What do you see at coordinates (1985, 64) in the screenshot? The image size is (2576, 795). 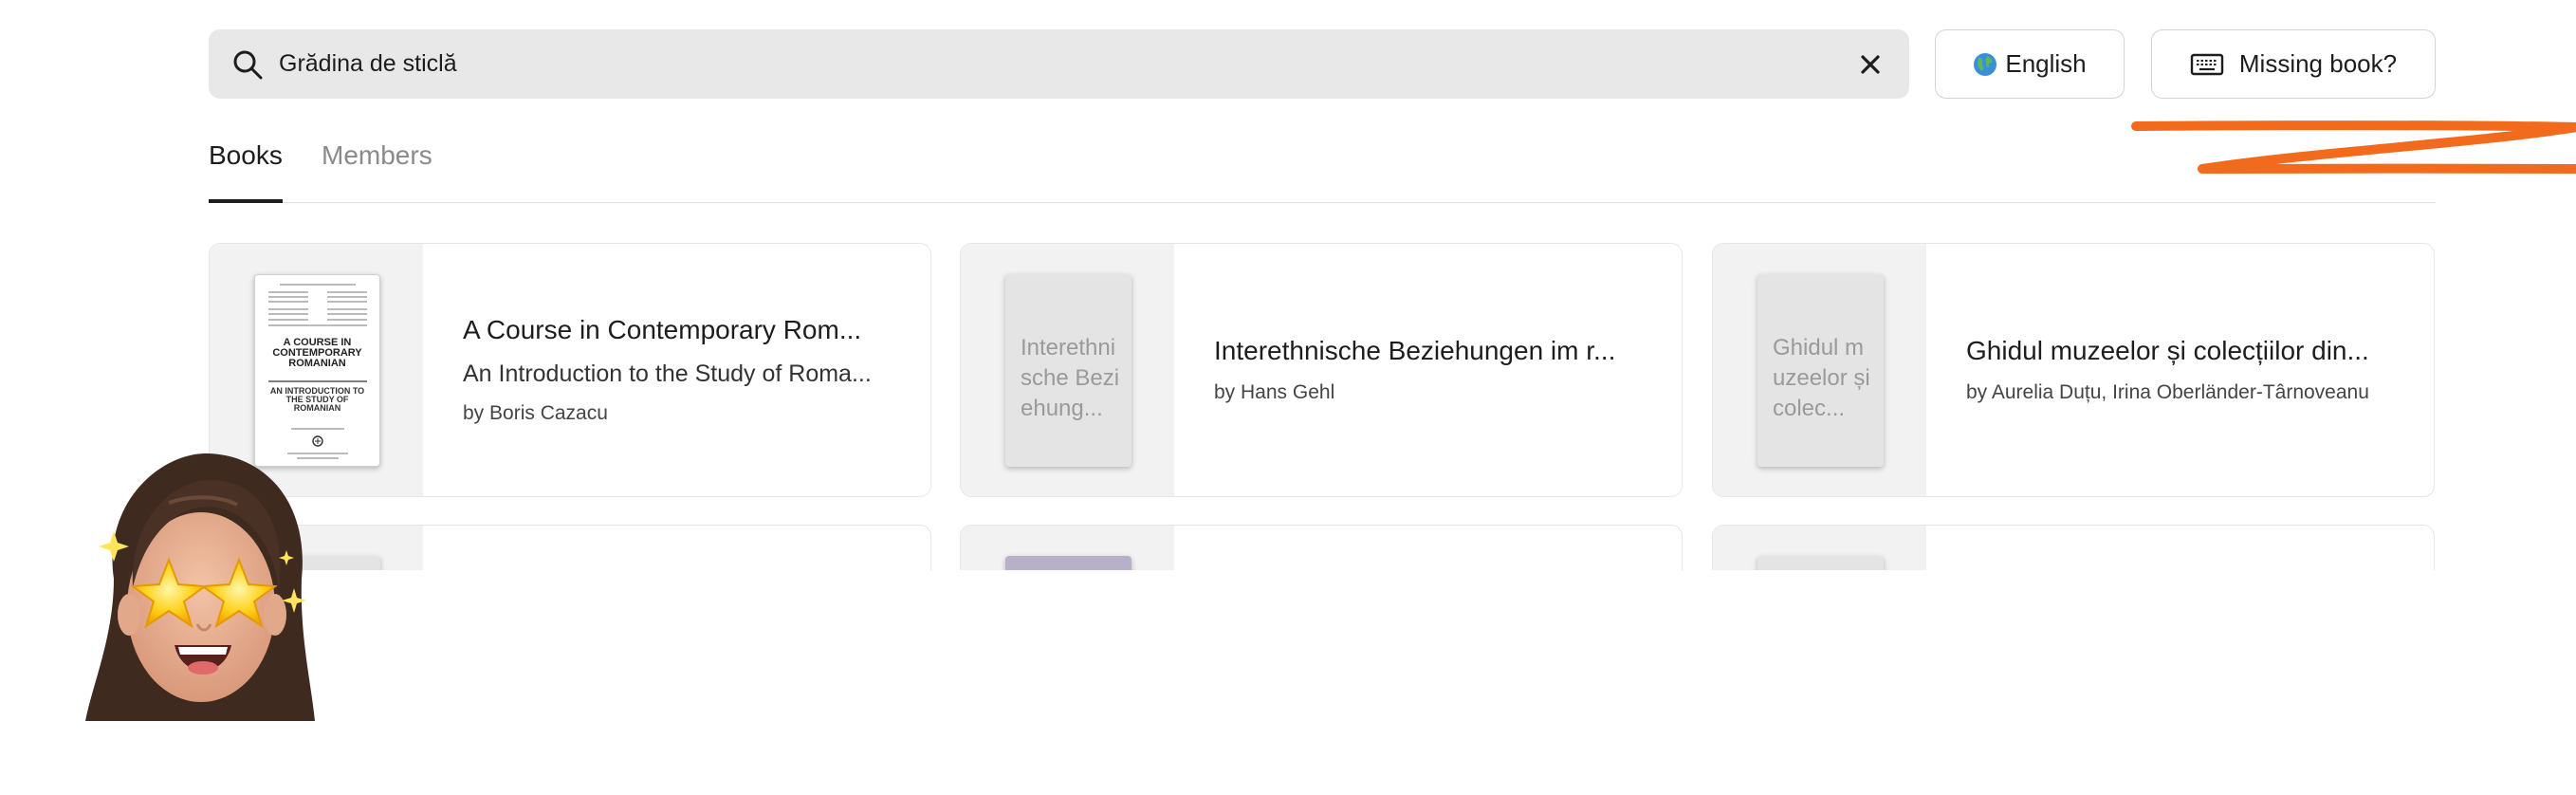 I see `globe-icon` at bounding box center [1985, 64].